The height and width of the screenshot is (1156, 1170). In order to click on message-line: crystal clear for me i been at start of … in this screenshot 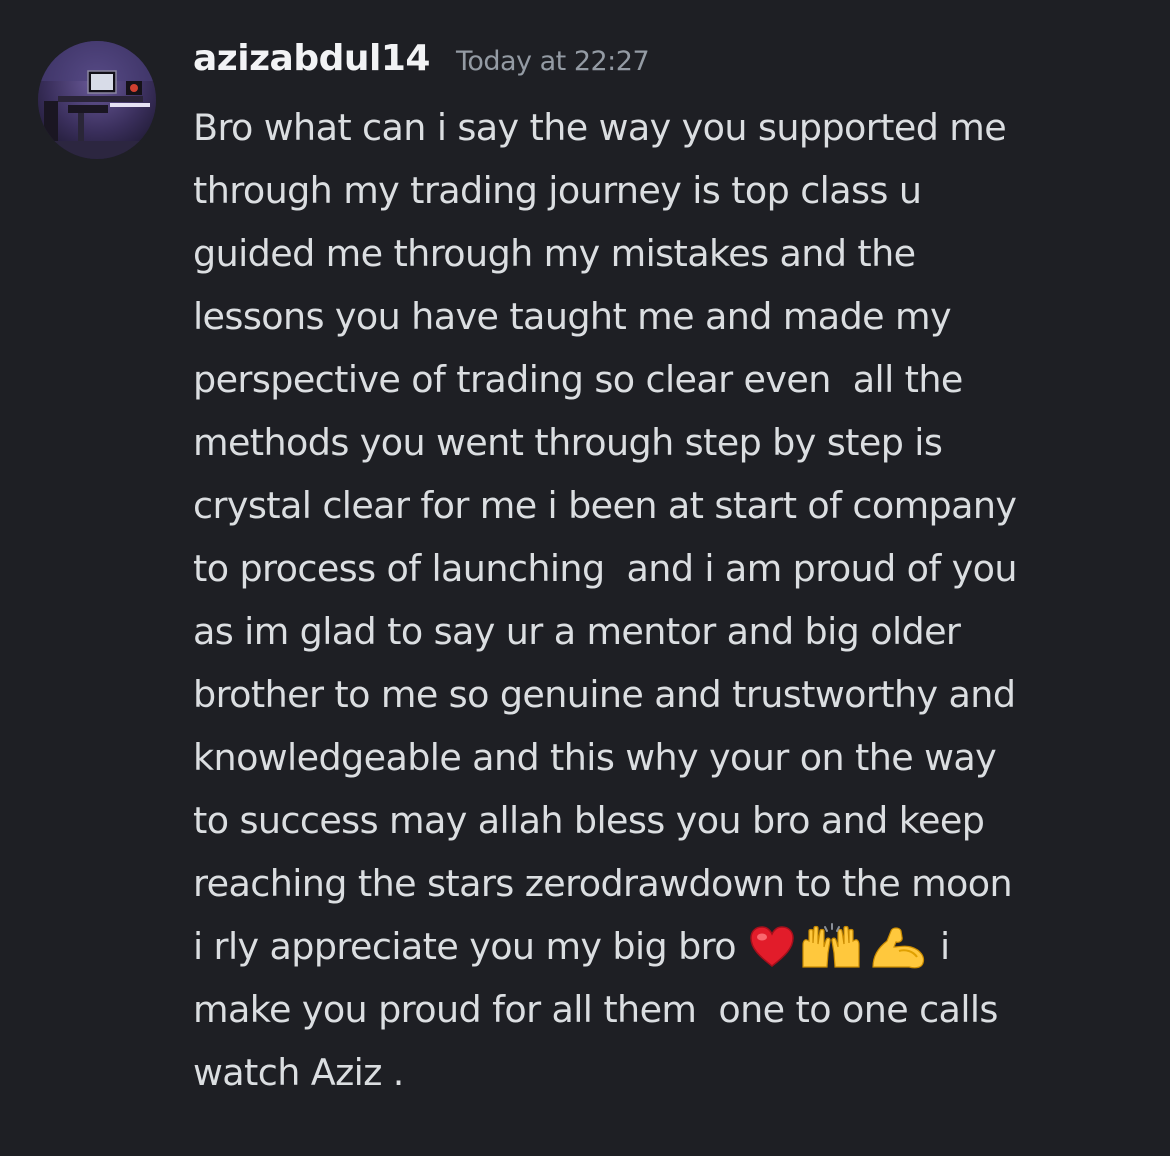, I will do `click(605, 505)`.